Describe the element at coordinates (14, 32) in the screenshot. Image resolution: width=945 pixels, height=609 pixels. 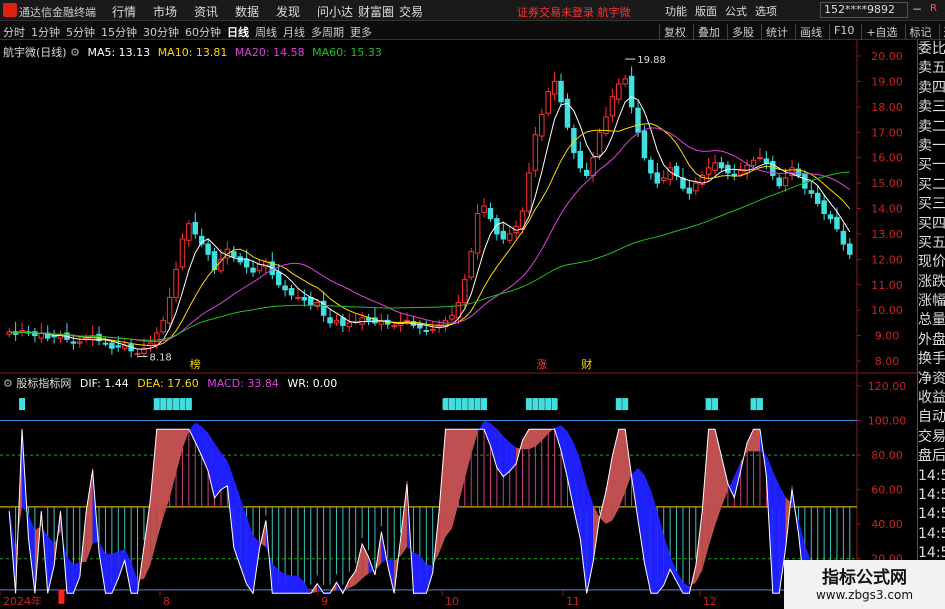
I see `tab-timeshare: 分时` at that location.